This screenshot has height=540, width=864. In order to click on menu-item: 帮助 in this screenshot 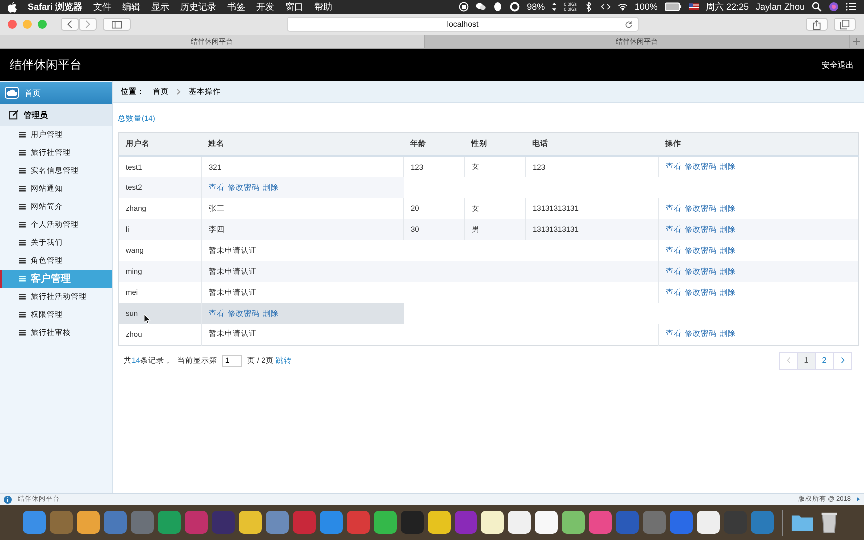, I will do `click(323, 7)`.